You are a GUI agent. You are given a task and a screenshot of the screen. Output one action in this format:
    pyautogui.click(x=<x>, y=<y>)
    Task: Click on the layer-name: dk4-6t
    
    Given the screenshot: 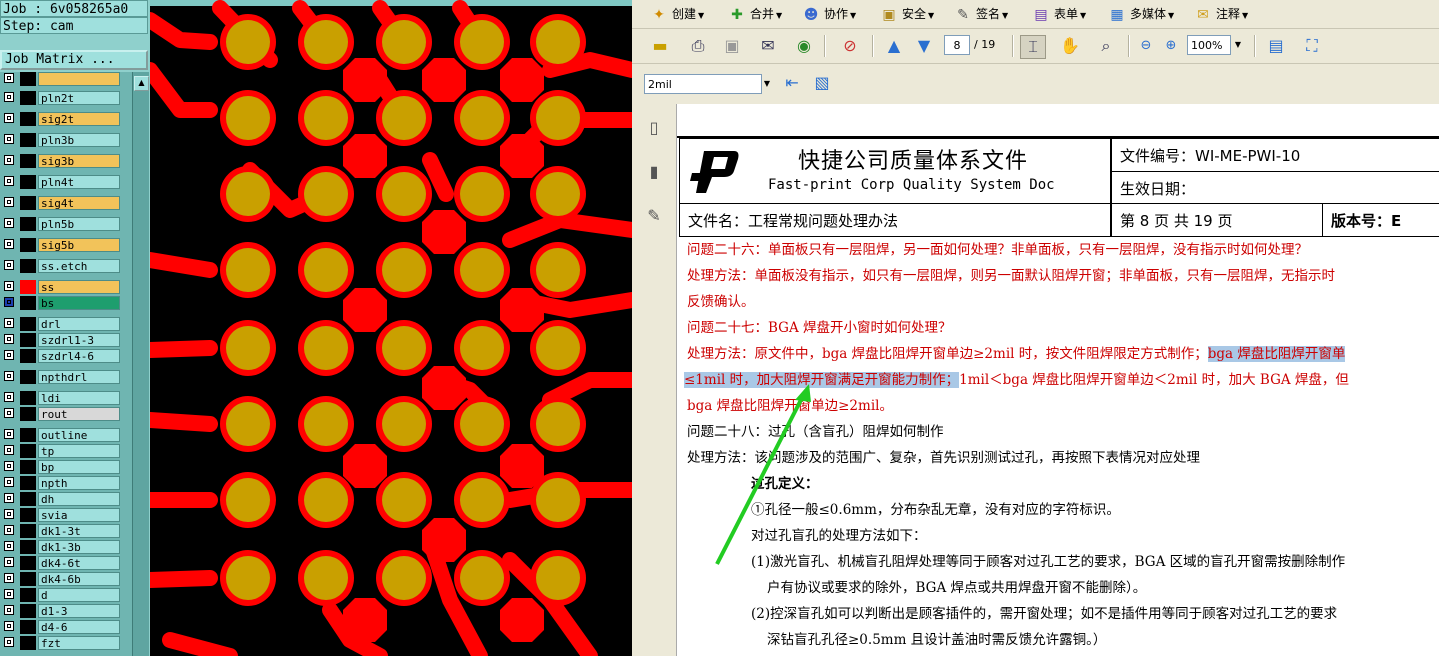 What is the action you would take?
    pyautogui.click(x=79, y=563)
    